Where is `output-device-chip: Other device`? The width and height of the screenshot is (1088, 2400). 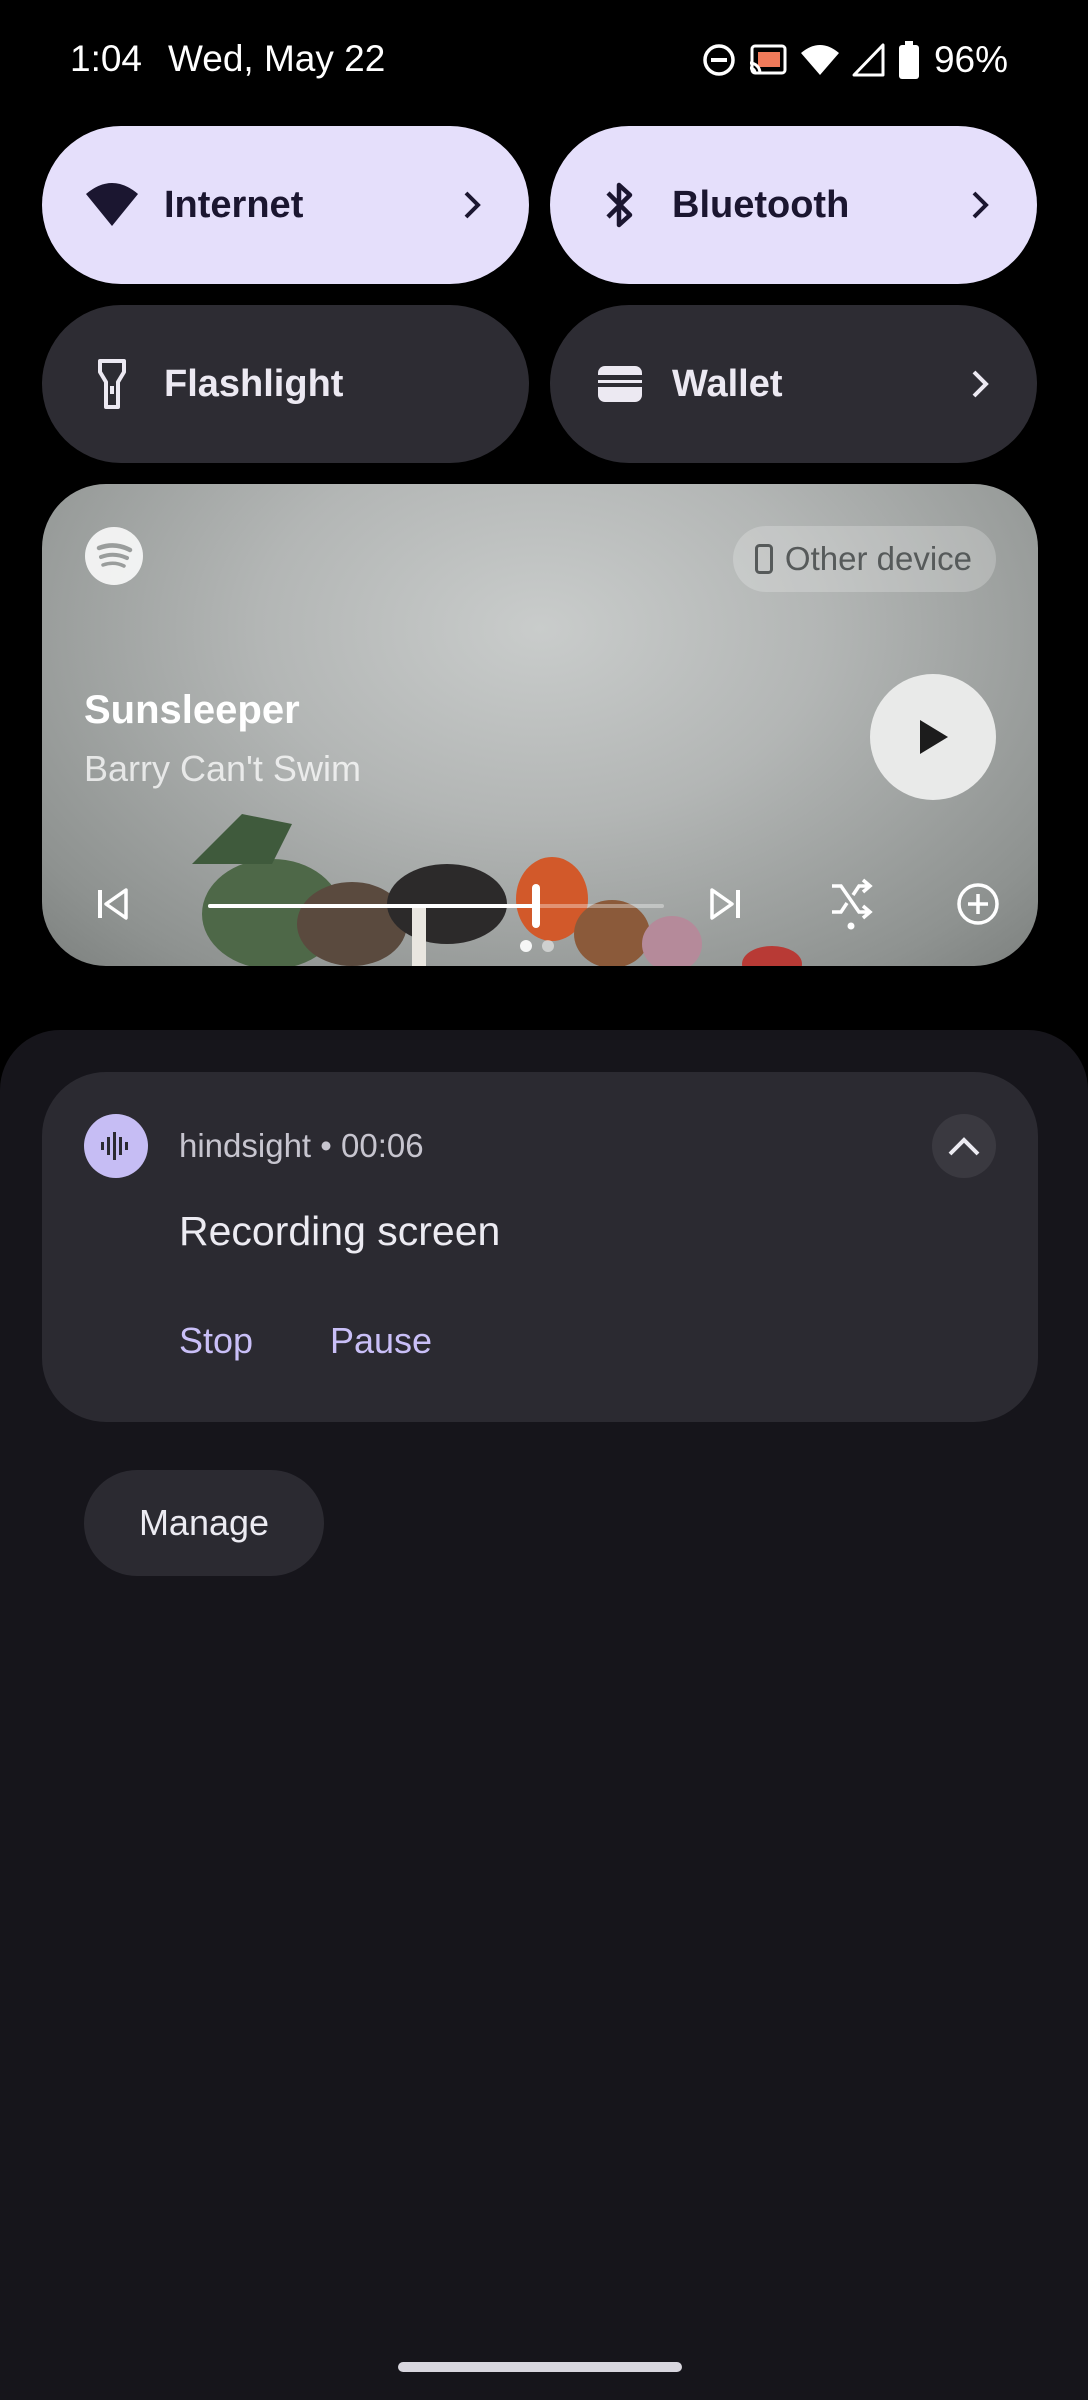 output-device-chip: Other device is located at coordinates (864, 559).